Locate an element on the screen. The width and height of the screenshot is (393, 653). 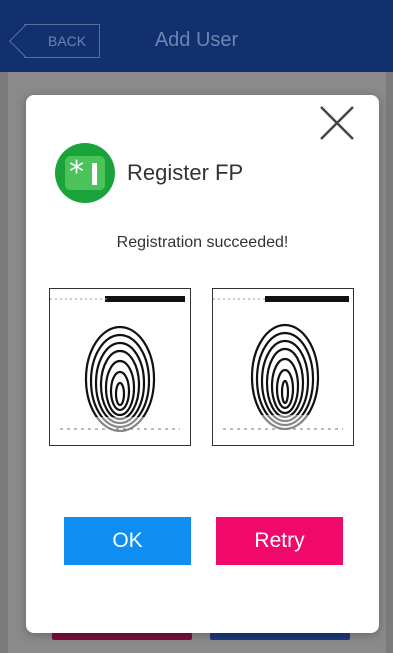
status-message: Registration succeeded! is located at coordinates (202, 242).